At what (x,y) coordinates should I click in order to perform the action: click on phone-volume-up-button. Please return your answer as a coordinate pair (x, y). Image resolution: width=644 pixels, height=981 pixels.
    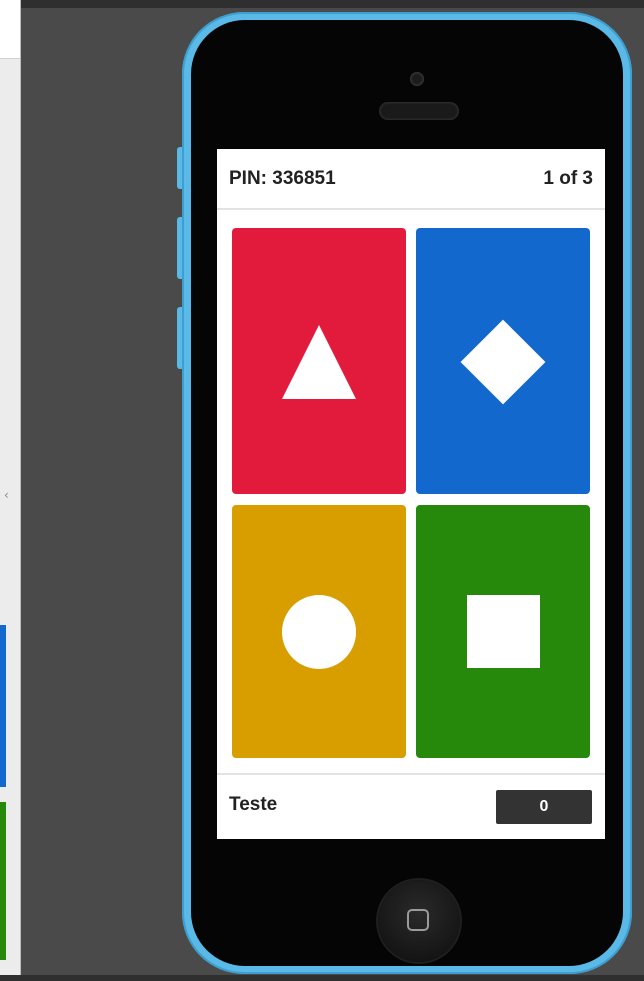
    Looking at the image, I should click on (179, 248).